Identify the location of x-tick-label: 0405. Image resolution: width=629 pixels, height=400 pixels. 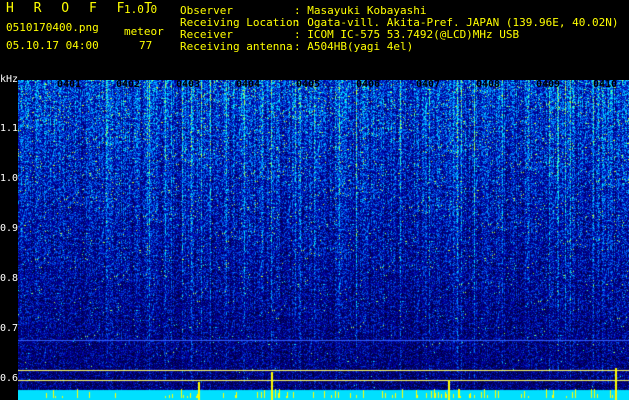
(308, 84).